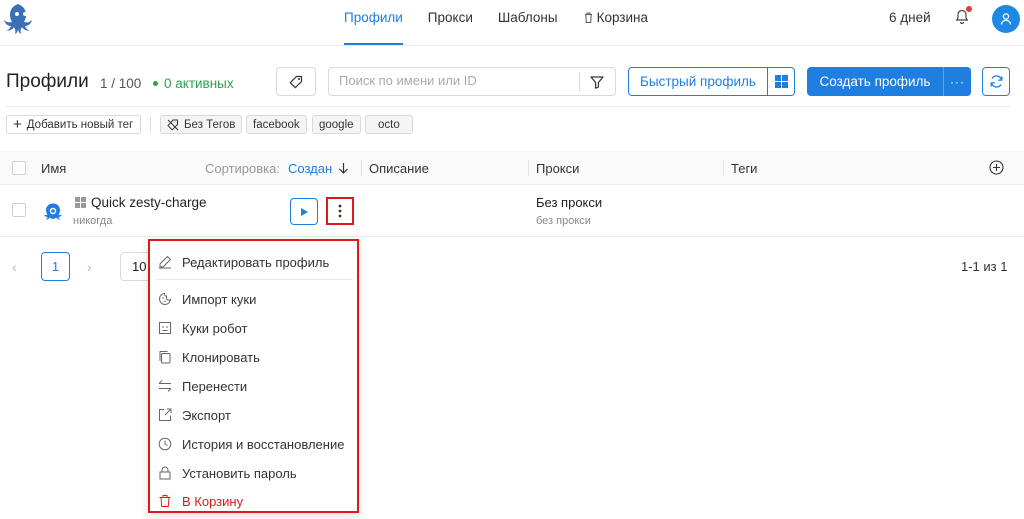 The image size is (1024, 519). I want to click on add-tag-button: + Добавить новый тег, so click(74, 124).